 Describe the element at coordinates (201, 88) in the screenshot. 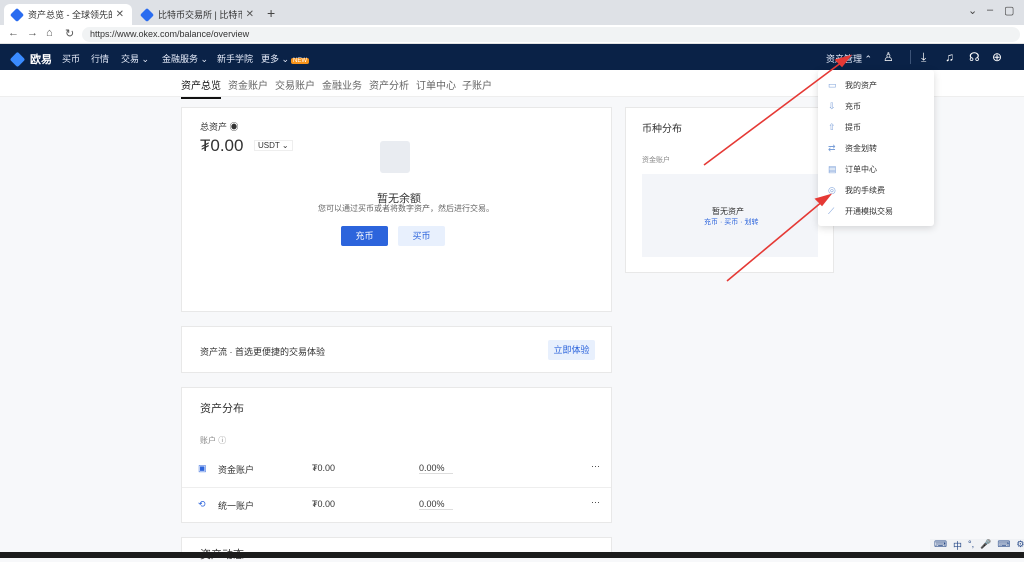

I see `tab-overview: 资产总览` at that location.